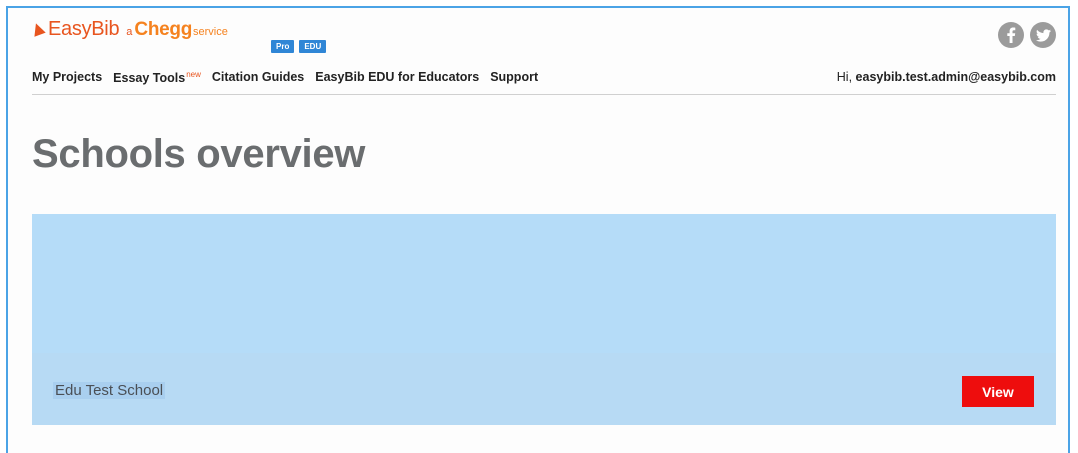 This screenshot has height=453, width=1078. What do you see at coordinates (163, 29) in the screenshot?
I see `logo-chegg-text: Chegg` at bounding box center [163, 29].